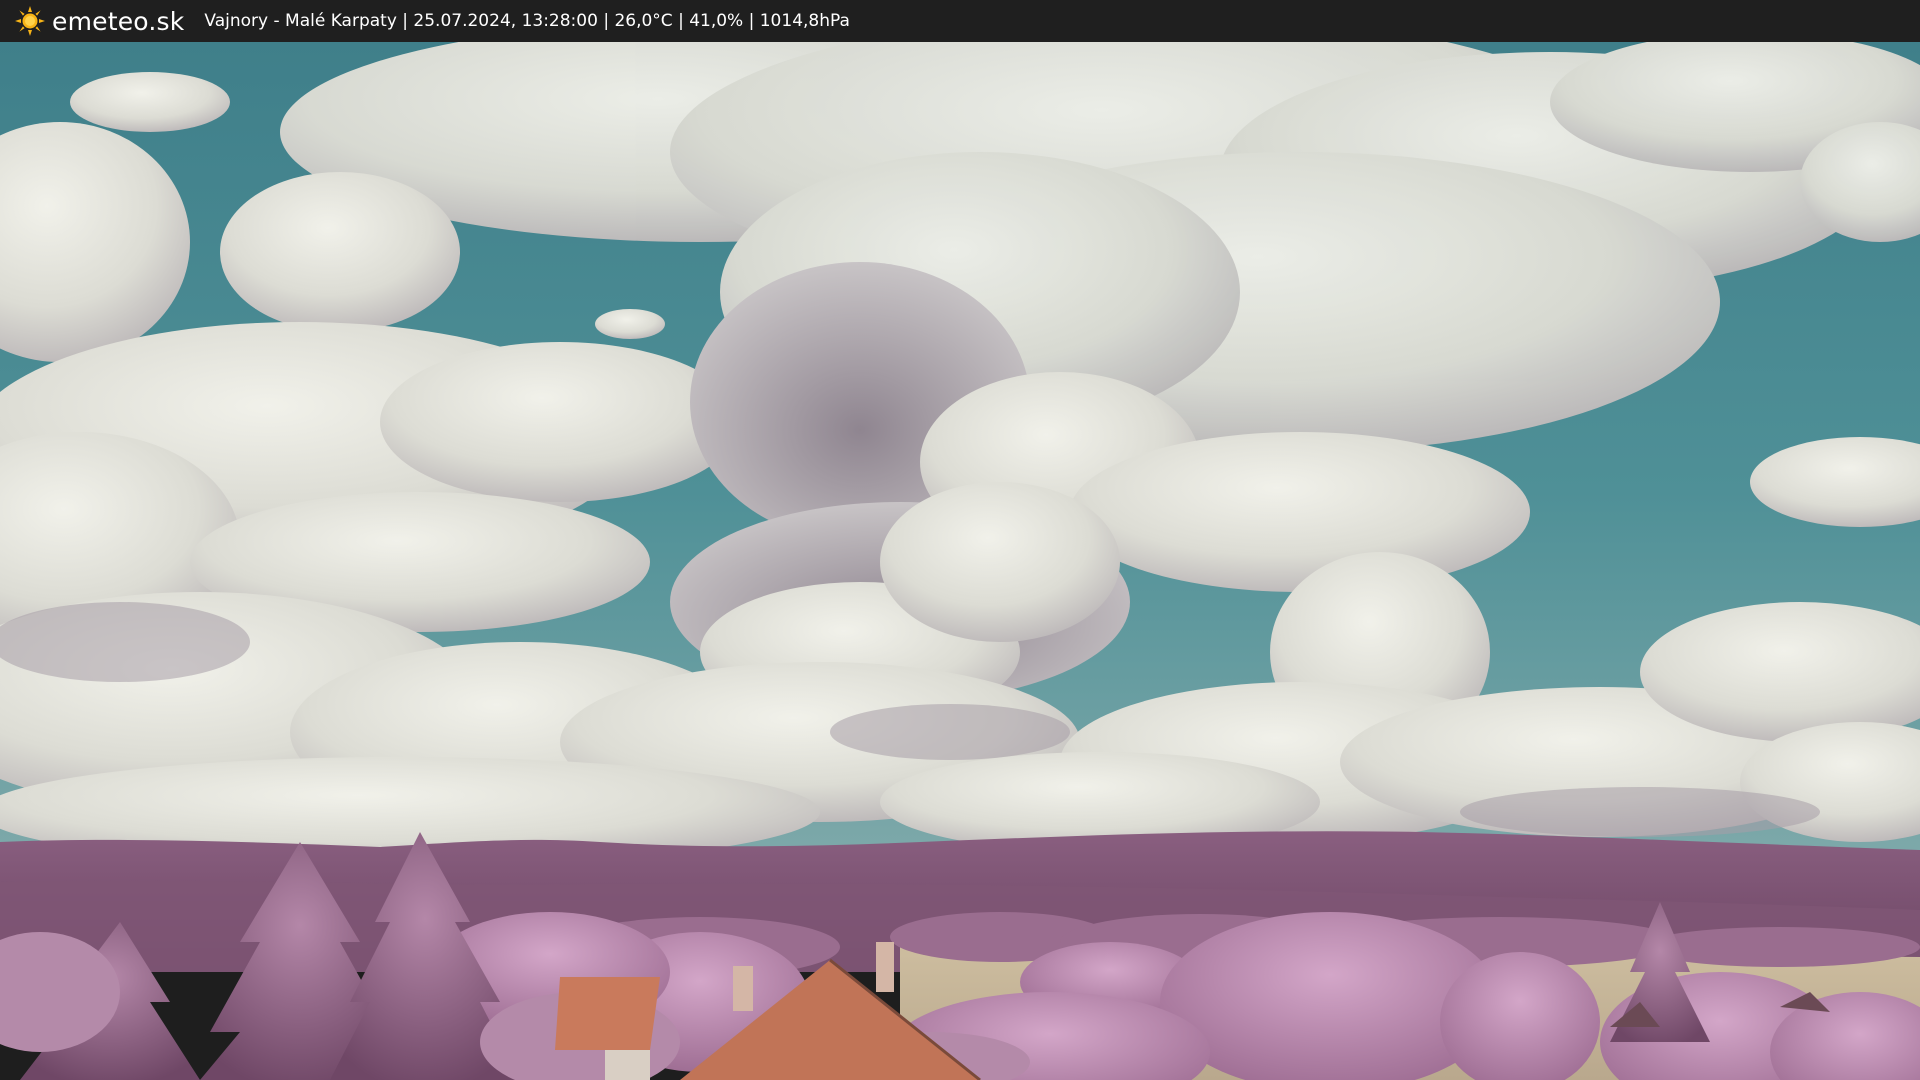  What do you see at coordinates (118, 21) in the screenshot?
I see `brand-name: emeteo.sk` at bounding box center [118, 21].